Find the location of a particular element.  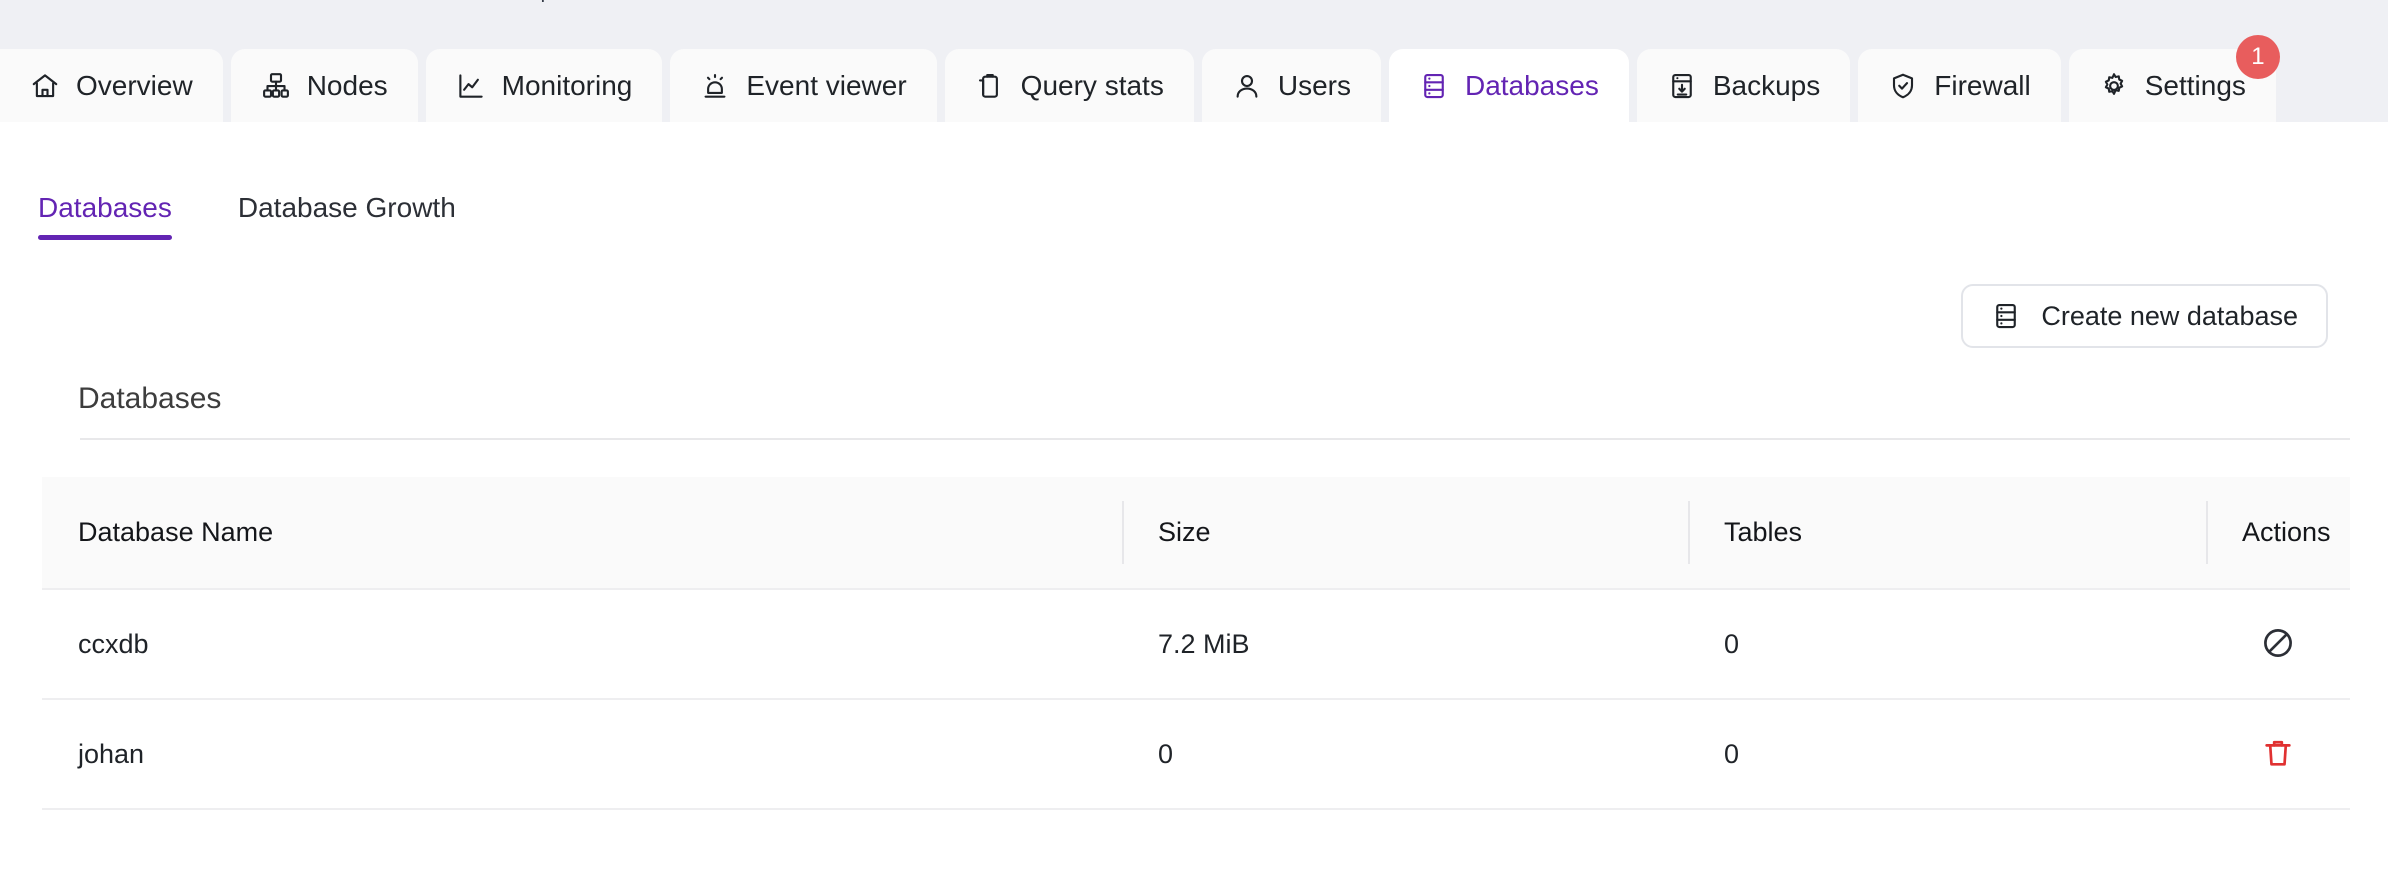

column-header-tables: Tables is located at coordinates (1947, 533).